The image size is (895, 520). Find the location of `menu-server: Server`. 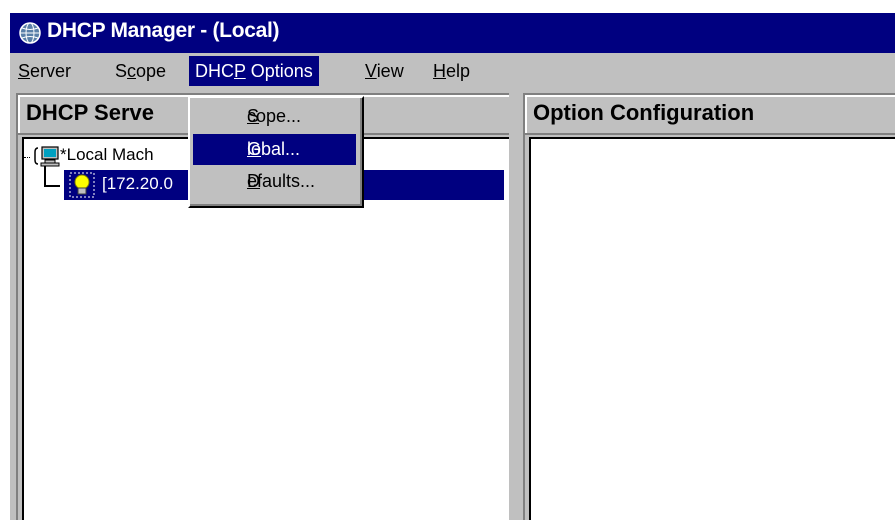

menu-server: Server is located at coordinates (44, 71).